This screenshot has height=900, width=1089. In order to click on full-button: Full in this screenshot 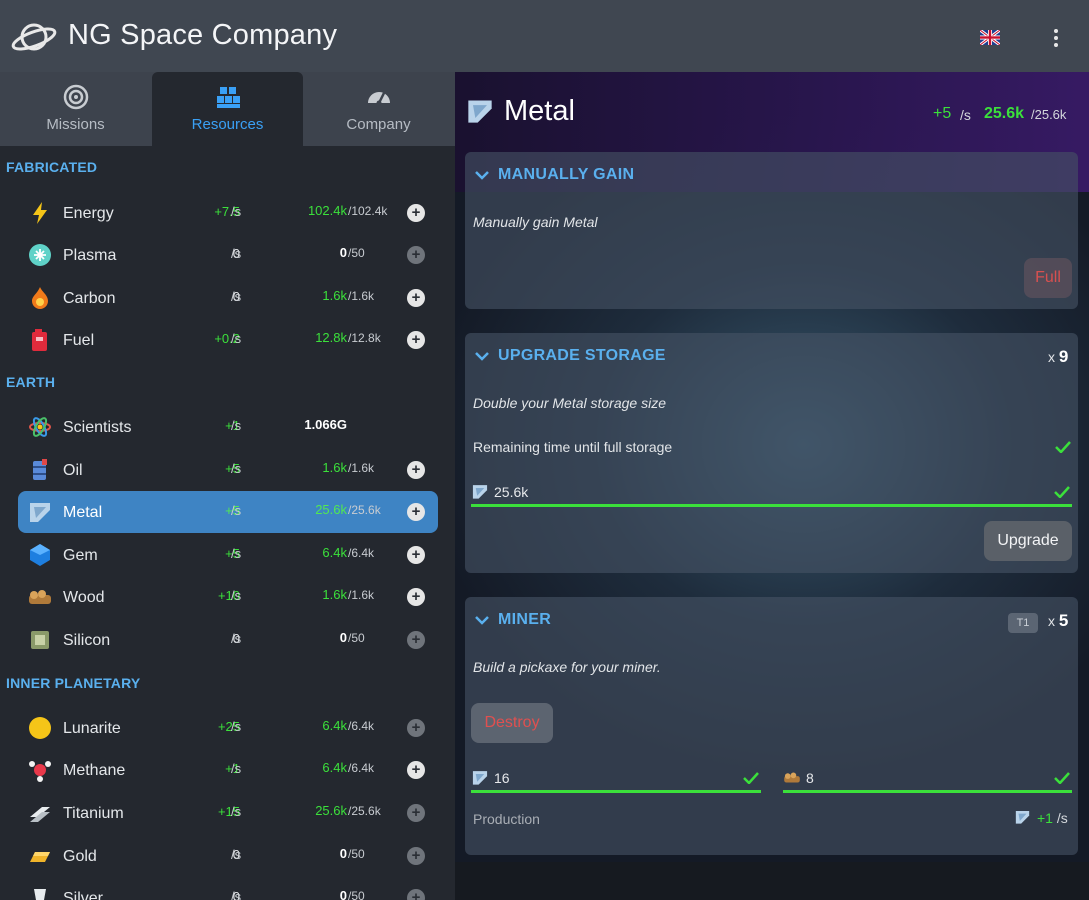, I will do `click(1048, 278)`.